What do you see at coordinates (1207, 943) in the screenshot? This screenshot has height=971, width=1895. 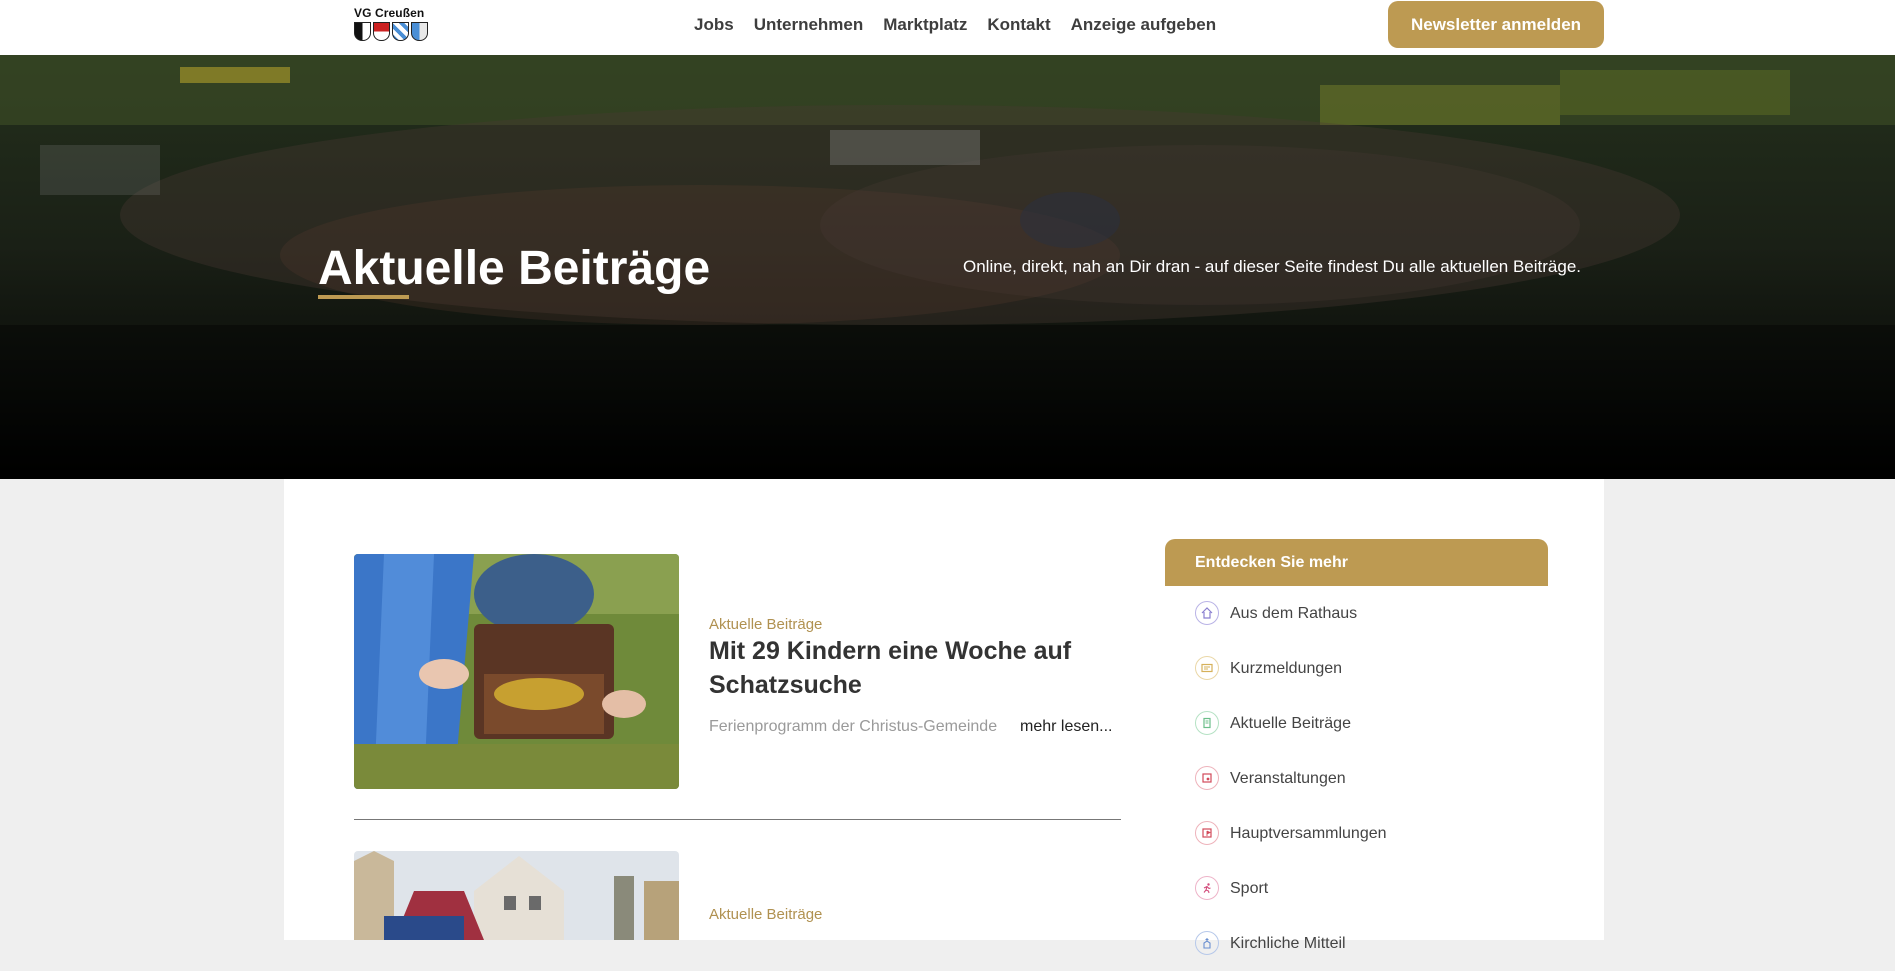 I see `church-icon` at bounding box center [1207, 943].